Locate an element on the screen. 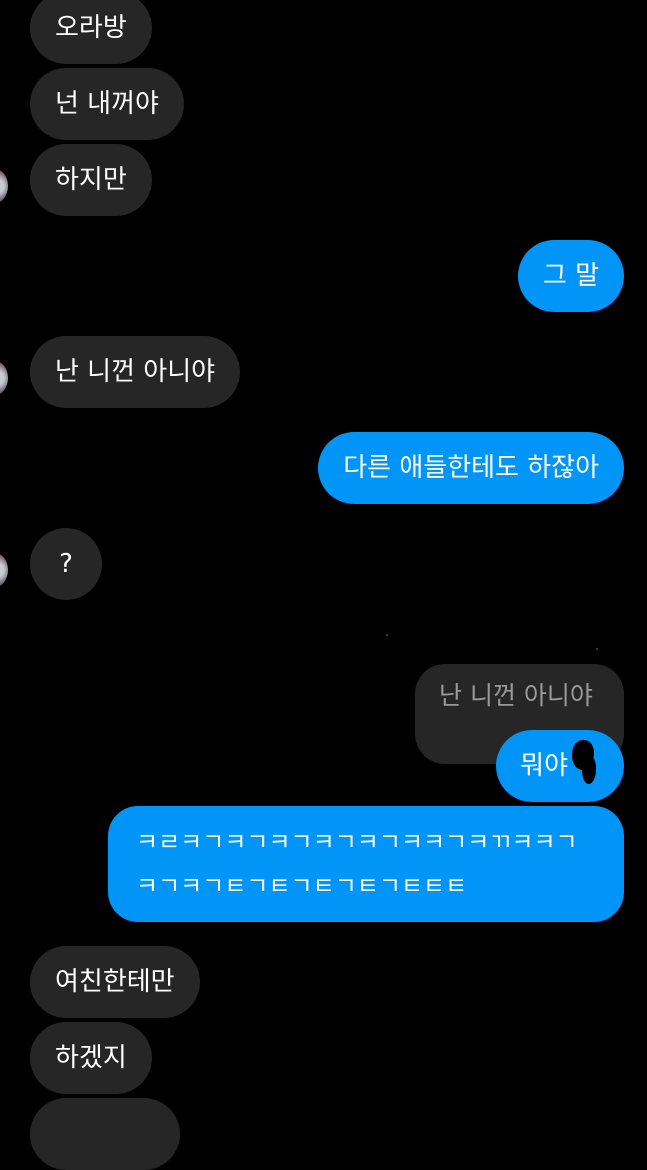  incoming-message: 하지만 is located at coordinates (91, 180).